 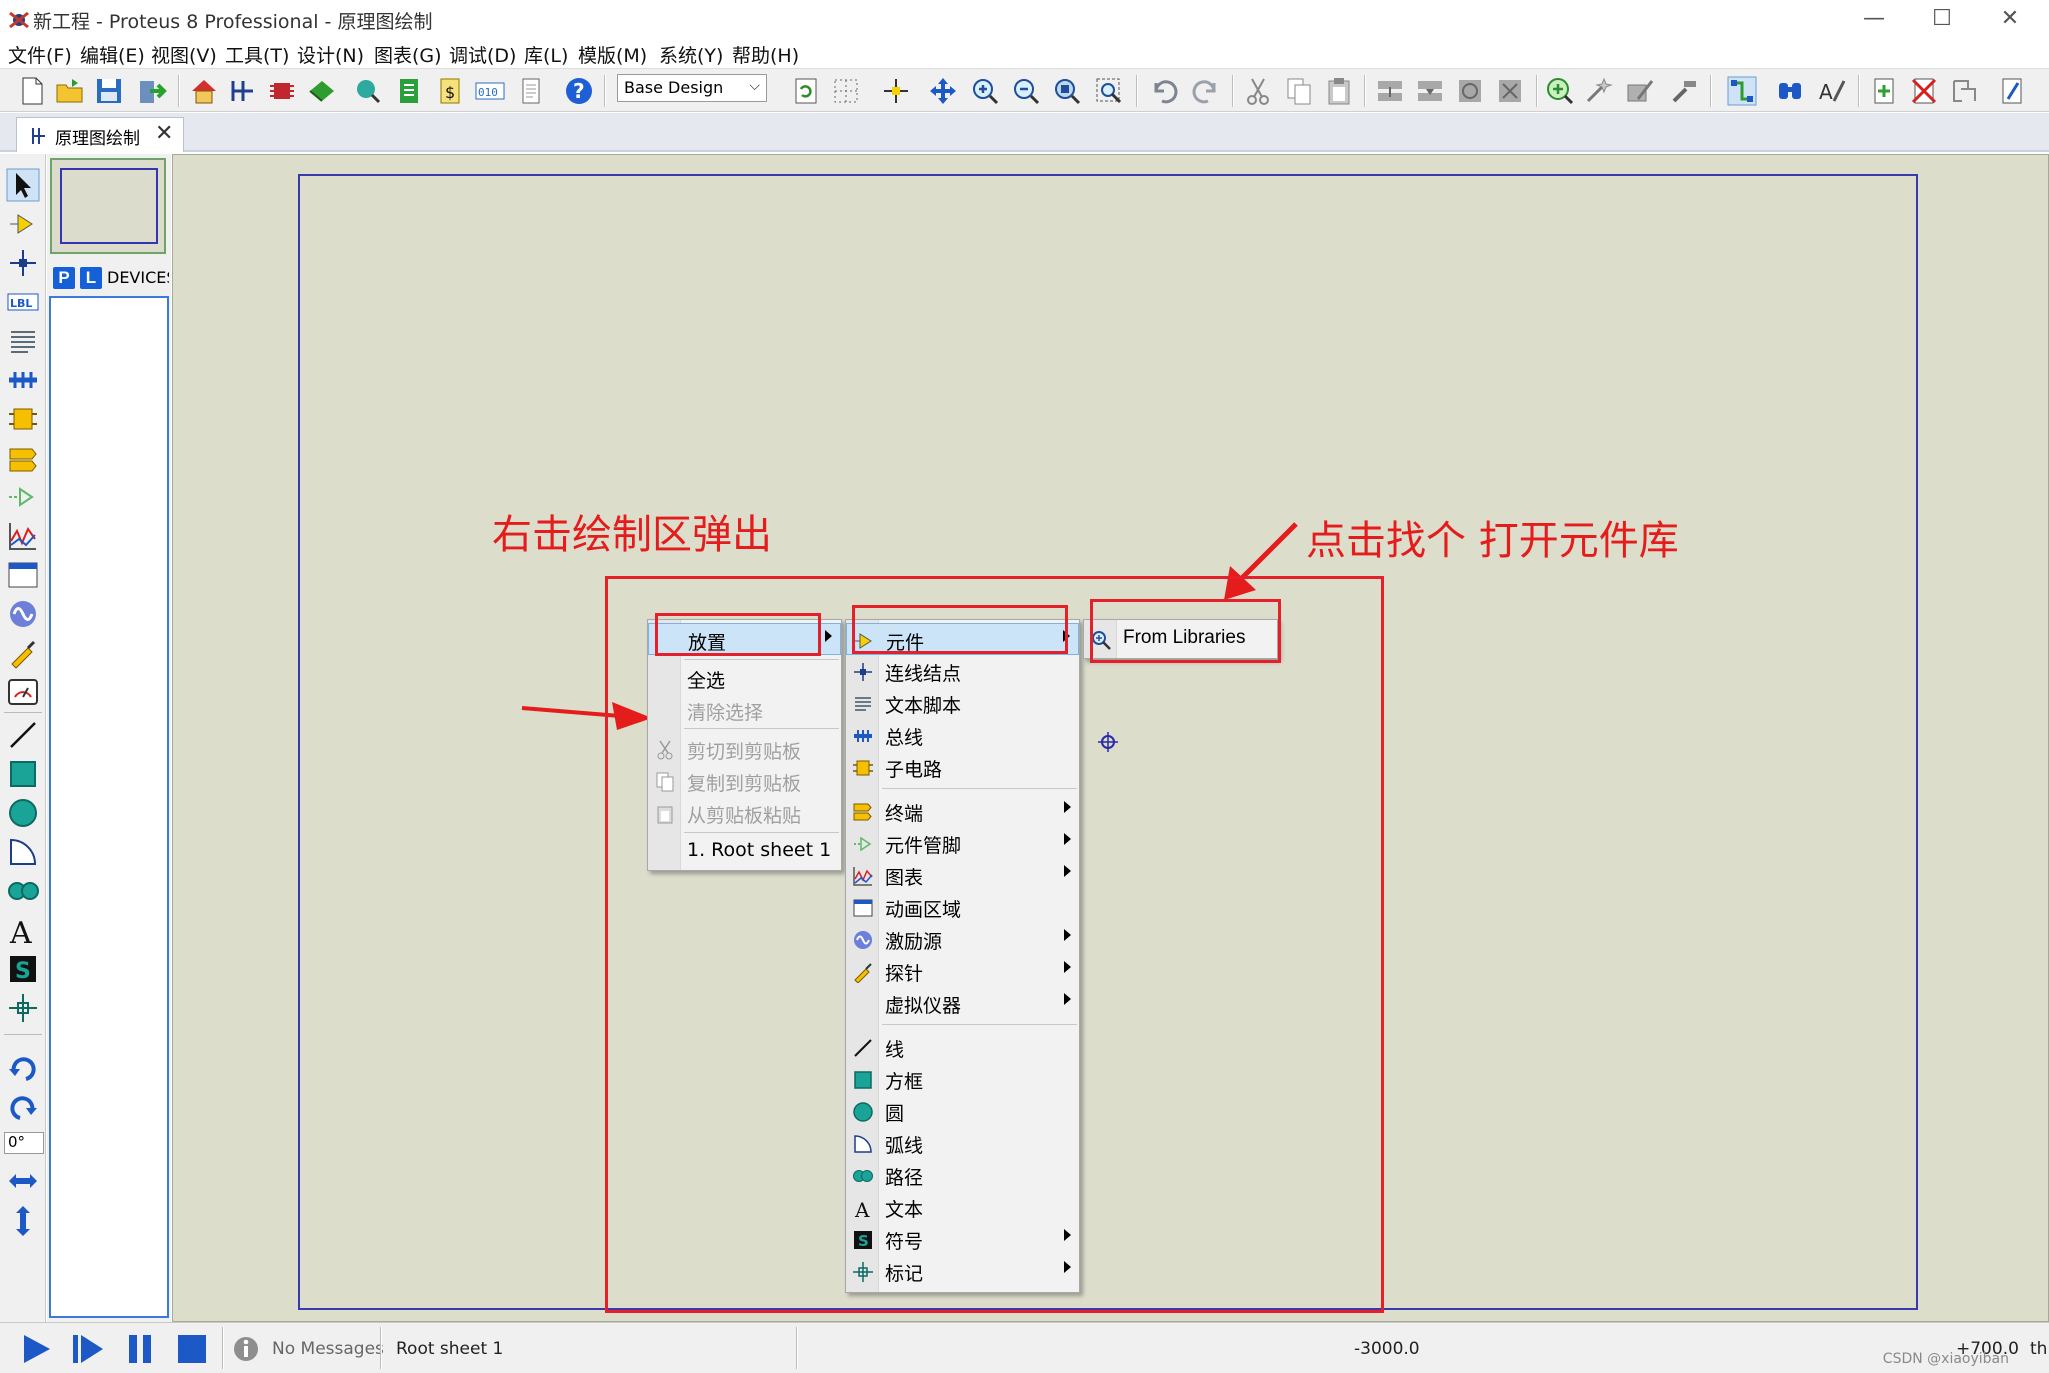 What do you see at coordinates (408, 54) in the screenshot?
I see `menu-graph: 图表(G)` at bounding box center [408, 54].